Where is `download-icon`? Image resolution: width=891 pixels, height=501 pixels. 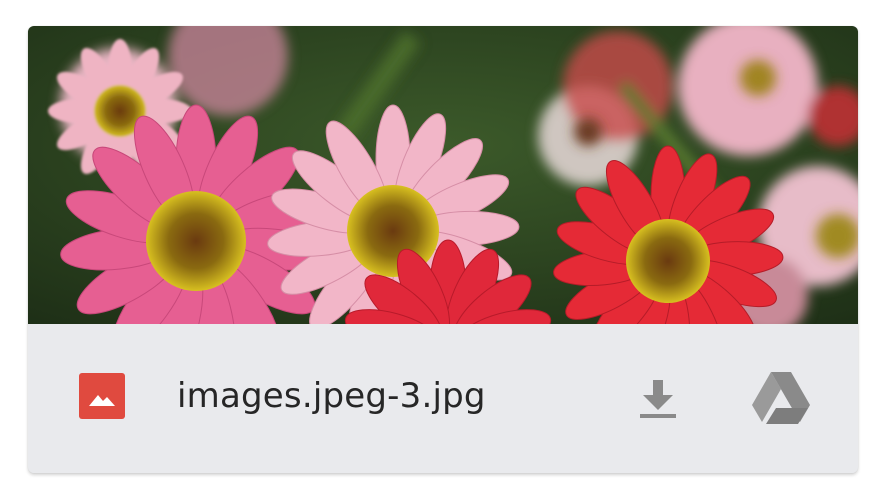 download-icon is located at coordinates (658, 399).